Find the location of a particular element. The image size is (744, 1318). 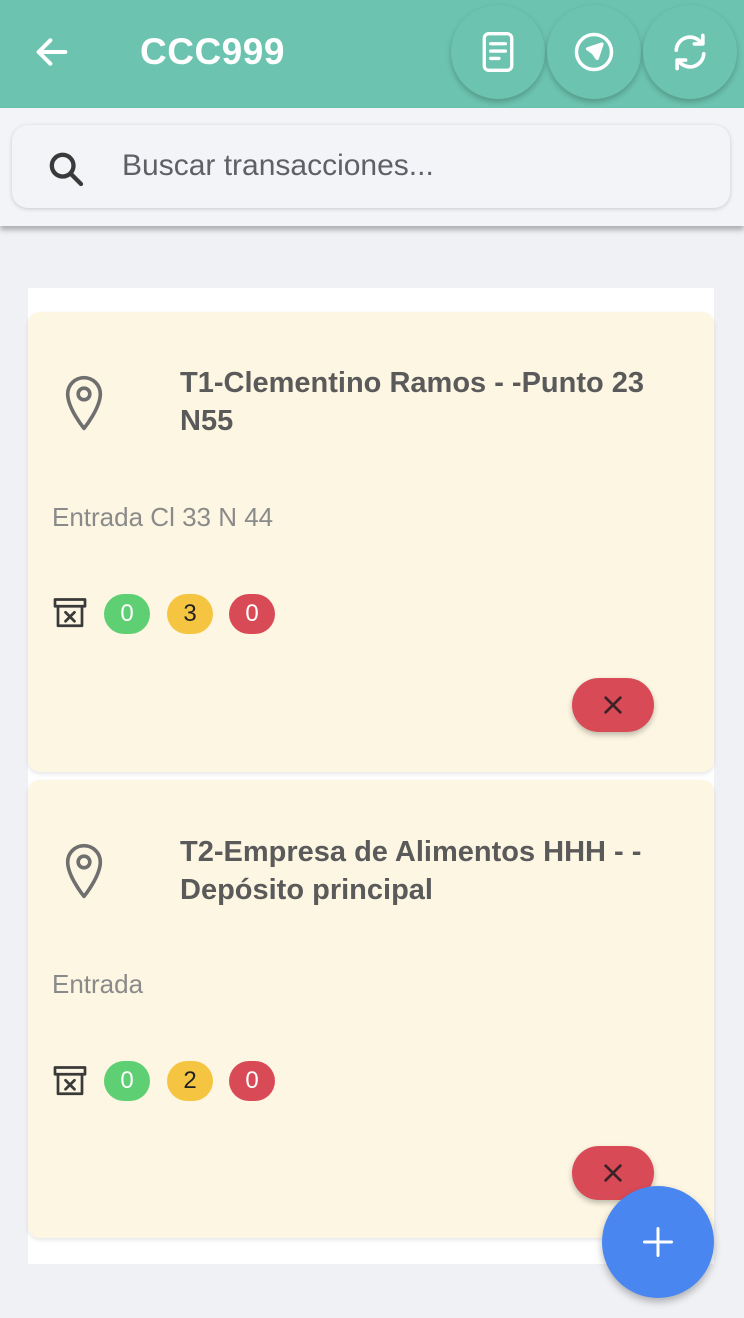

navigation-button is located at coordinates (594, 52).